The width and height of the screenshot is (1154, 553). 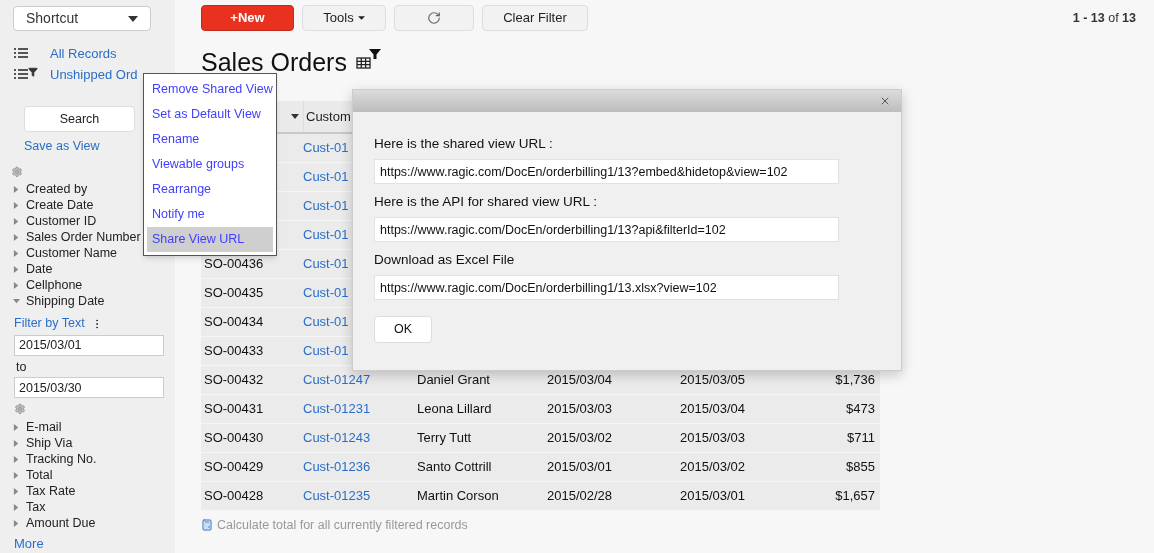 I want to click on url-field: https://www.ragic.com/DocEn/orderbilling1/13?embed&hidetop&view=102, so click(x=606, y=171).